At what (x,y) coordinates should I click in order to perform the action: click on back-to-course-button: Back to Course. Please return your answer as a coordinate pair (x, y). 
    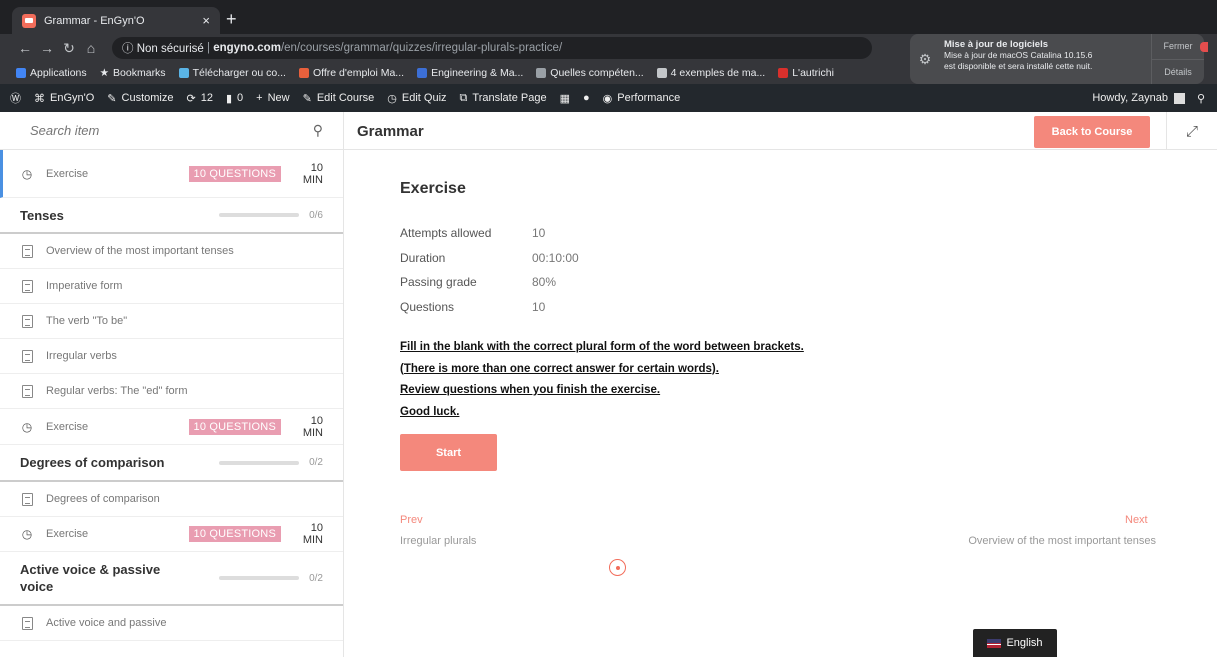
    Looking at the image, I should click on (1092, 132).